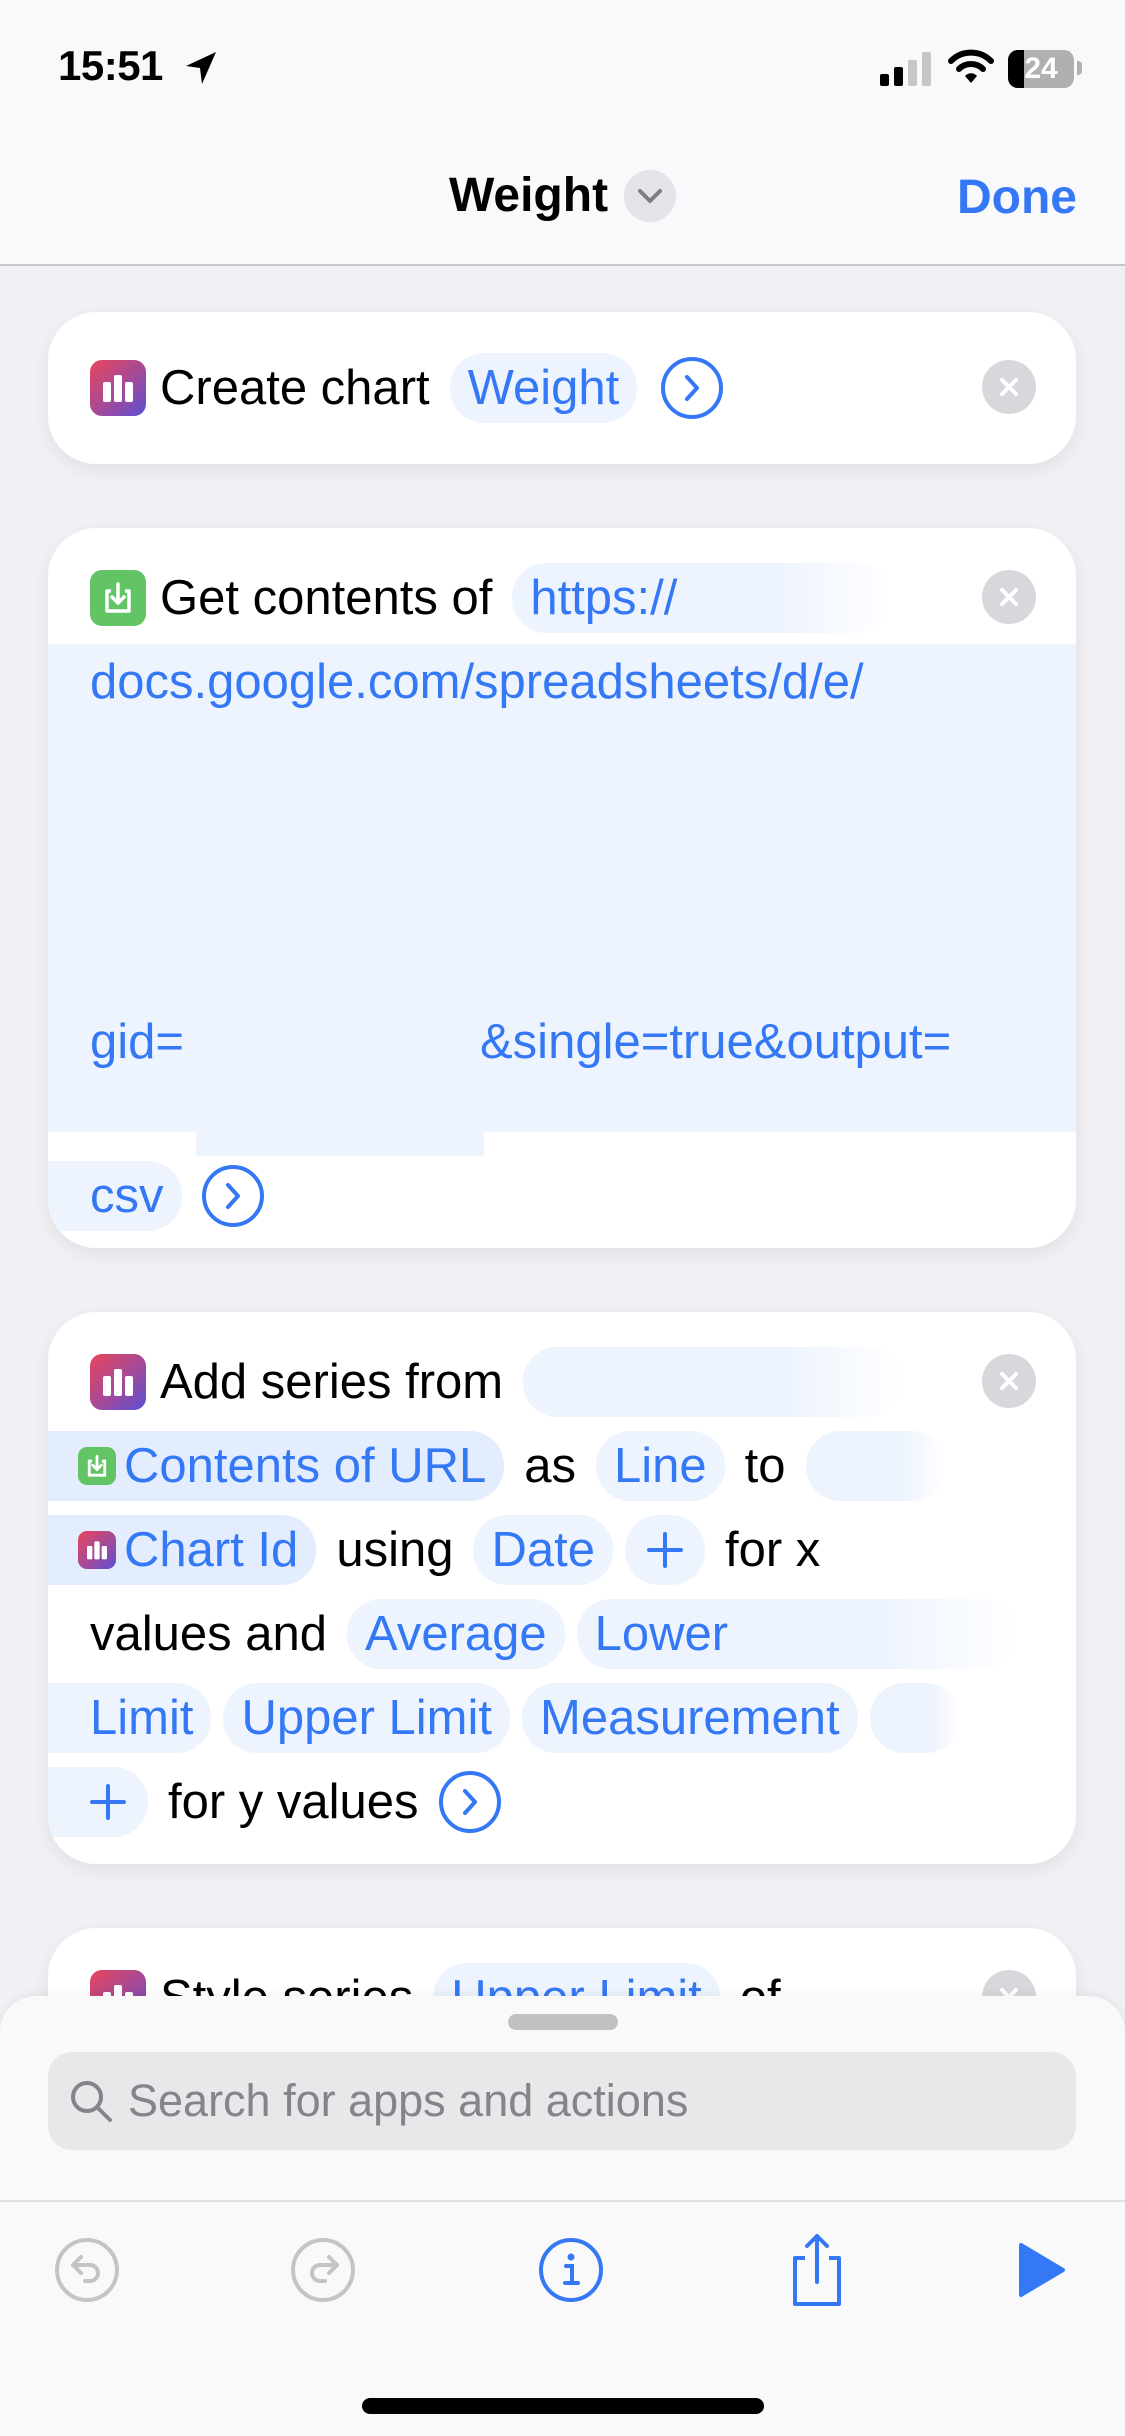 The height and width of the screenshot is (2436, 1125). What do you see at coordinates (971, 66) in the screenshot?
I see `wifi-icon` at bounding box center [971, 66].